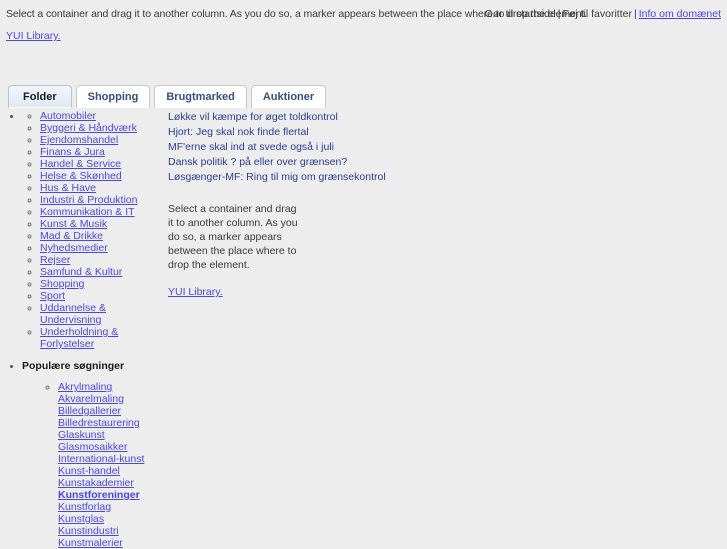 The width and height of the screenshot is (727, 549). Describe the element at coordinates (102, 188) in the screenshot. I see `category-list-item: Hus & Have` at that location.